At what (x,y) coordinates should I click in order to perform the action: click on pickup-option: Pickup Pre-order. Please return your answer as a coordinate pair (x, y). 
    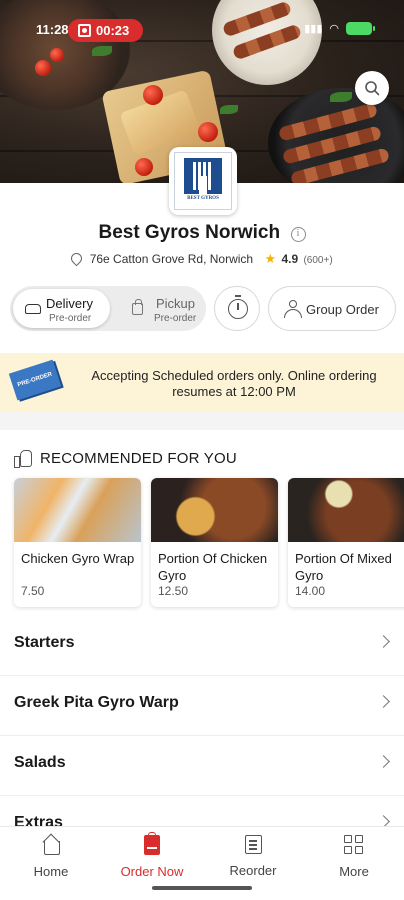
    Looking at the image, I should click on (158, 308).